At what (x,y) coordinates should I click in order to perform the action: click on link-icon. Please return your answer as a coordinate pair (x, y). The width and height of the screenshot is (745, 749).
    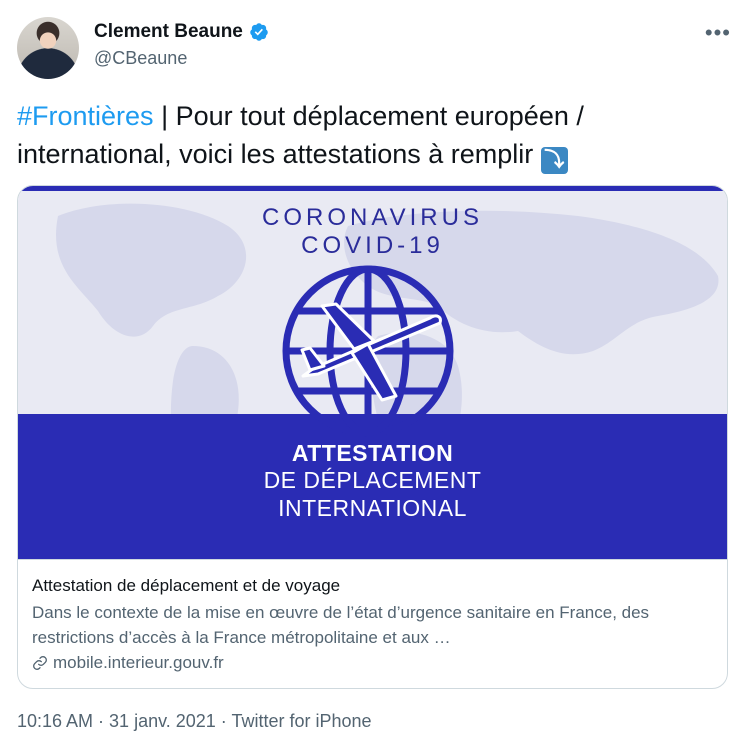
    Looking at the image, I should click on (40, 663).